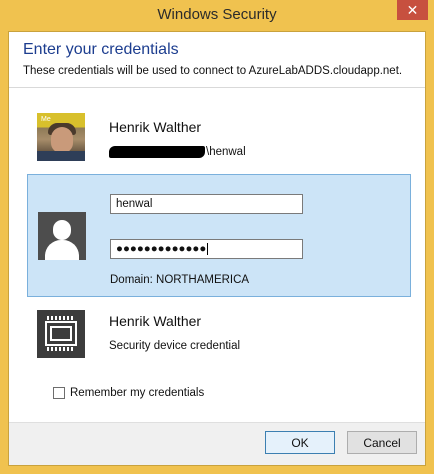  Describe the element at coordinates (134, 204) in the screenshot. I see `username-value: henwal` at that location.